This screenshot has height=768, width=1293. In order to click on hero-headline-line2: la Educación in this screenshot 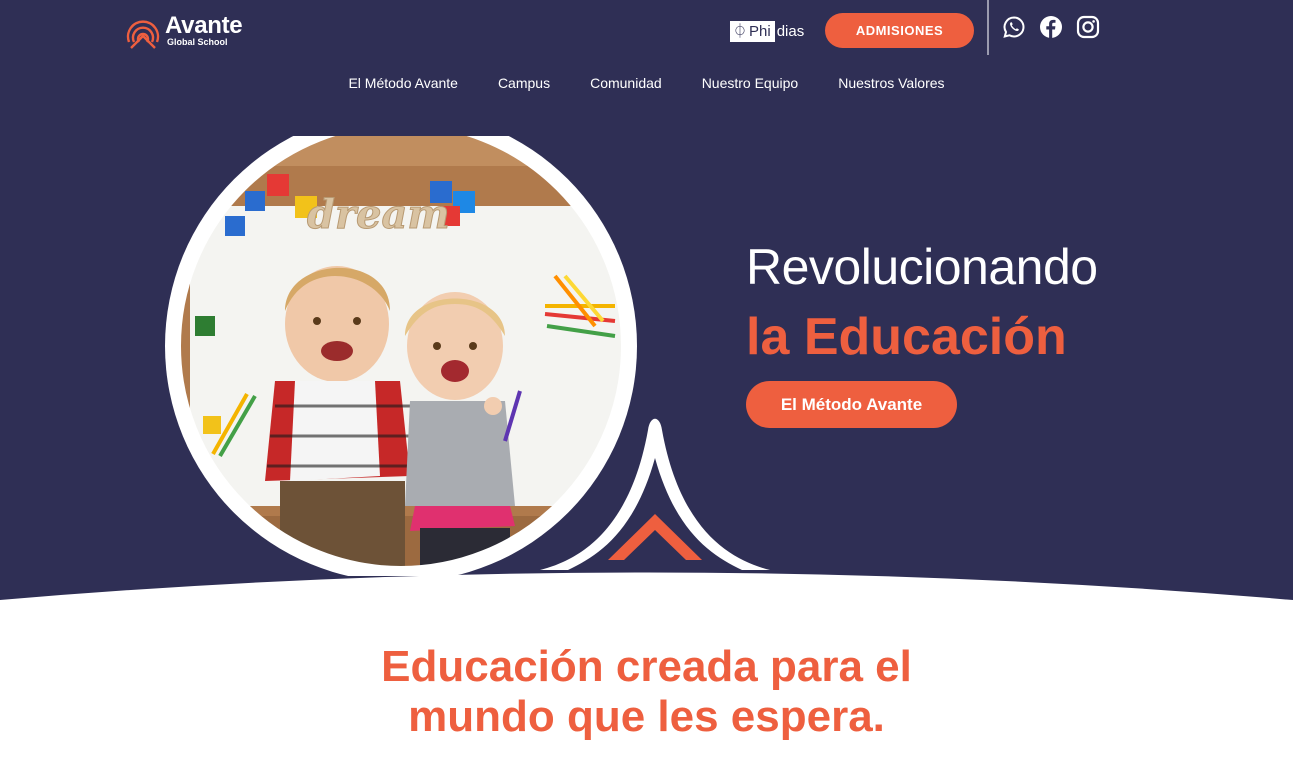, I will do `click(906, 337)`.